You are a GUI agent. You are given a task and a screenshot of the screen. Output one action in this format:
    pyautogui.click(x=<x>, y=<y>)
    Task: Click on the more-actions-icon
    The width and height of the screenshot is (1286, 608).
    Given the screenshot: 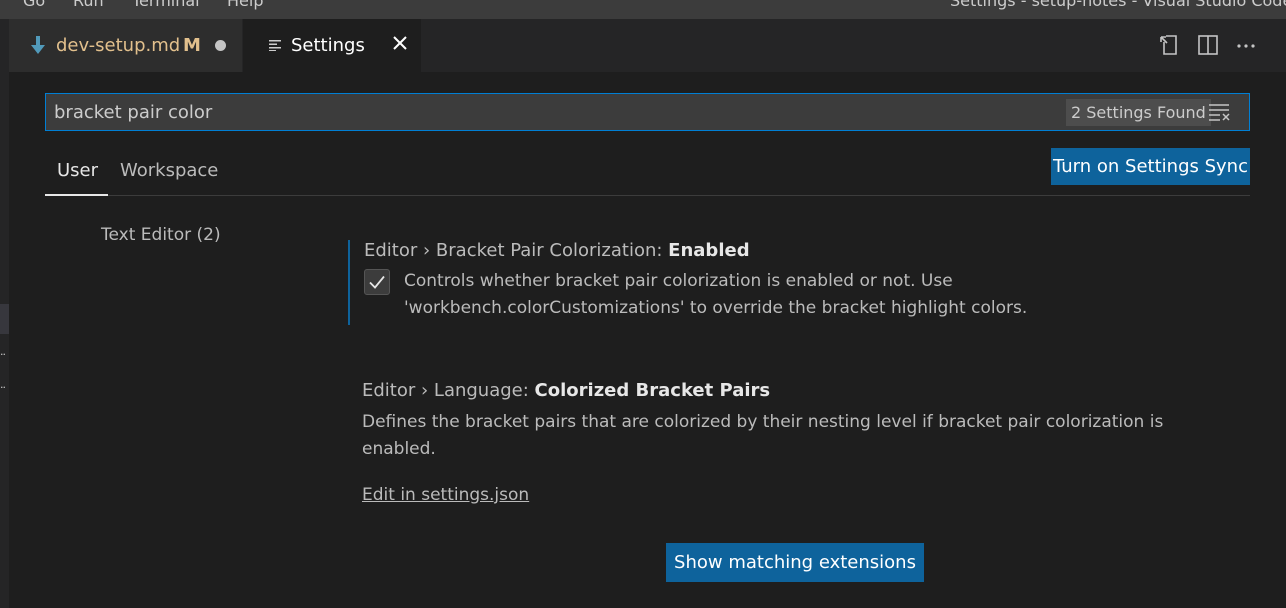 What is the action you would take?
    pyautogui.click(x=1246, y=45)
    